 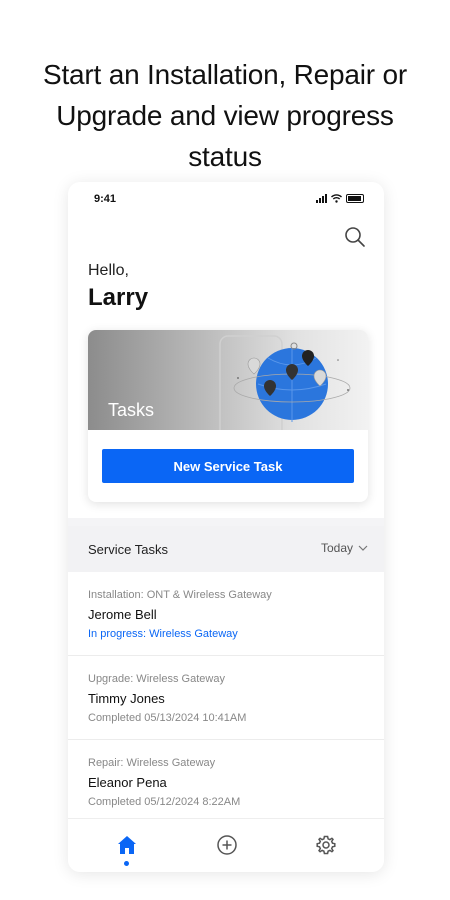 I want to click on tasks-card-title: Tasks, so click(x=131, y=410).